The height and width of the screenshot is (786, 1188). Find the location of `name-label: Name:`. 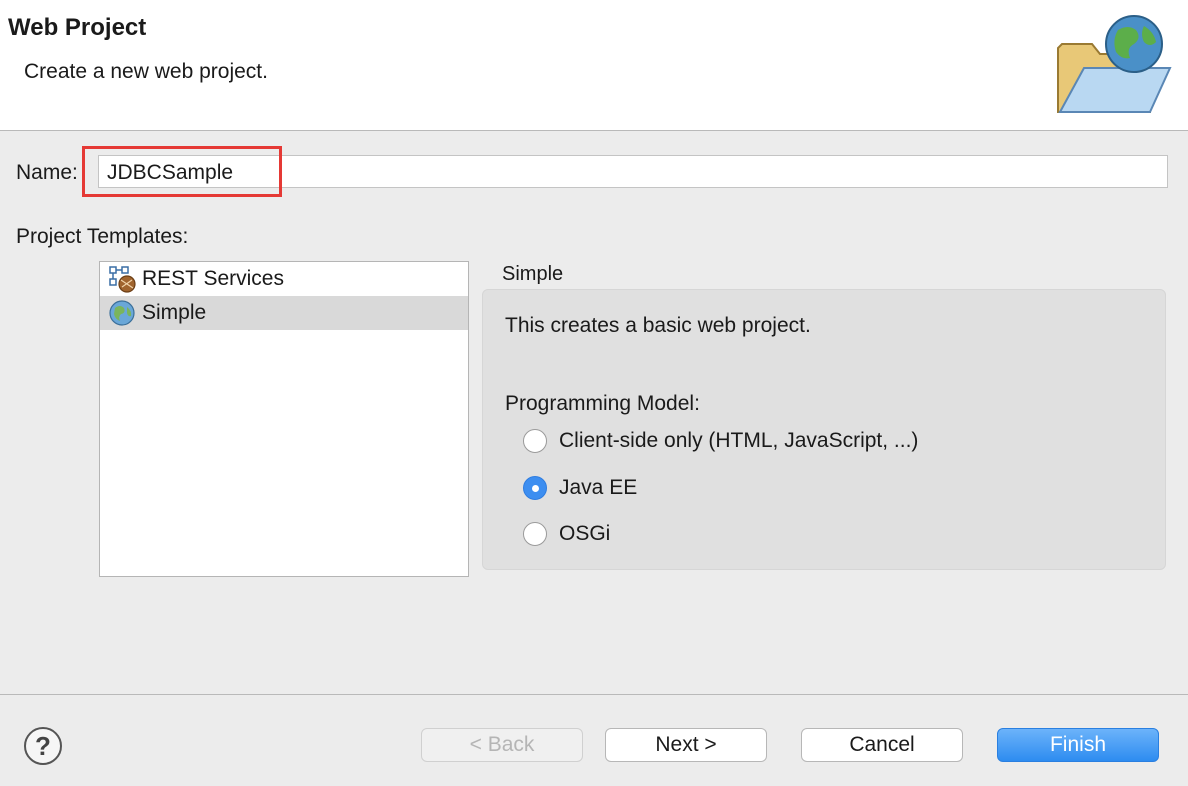

name-label: Name: is located at coordinates (47, 172).